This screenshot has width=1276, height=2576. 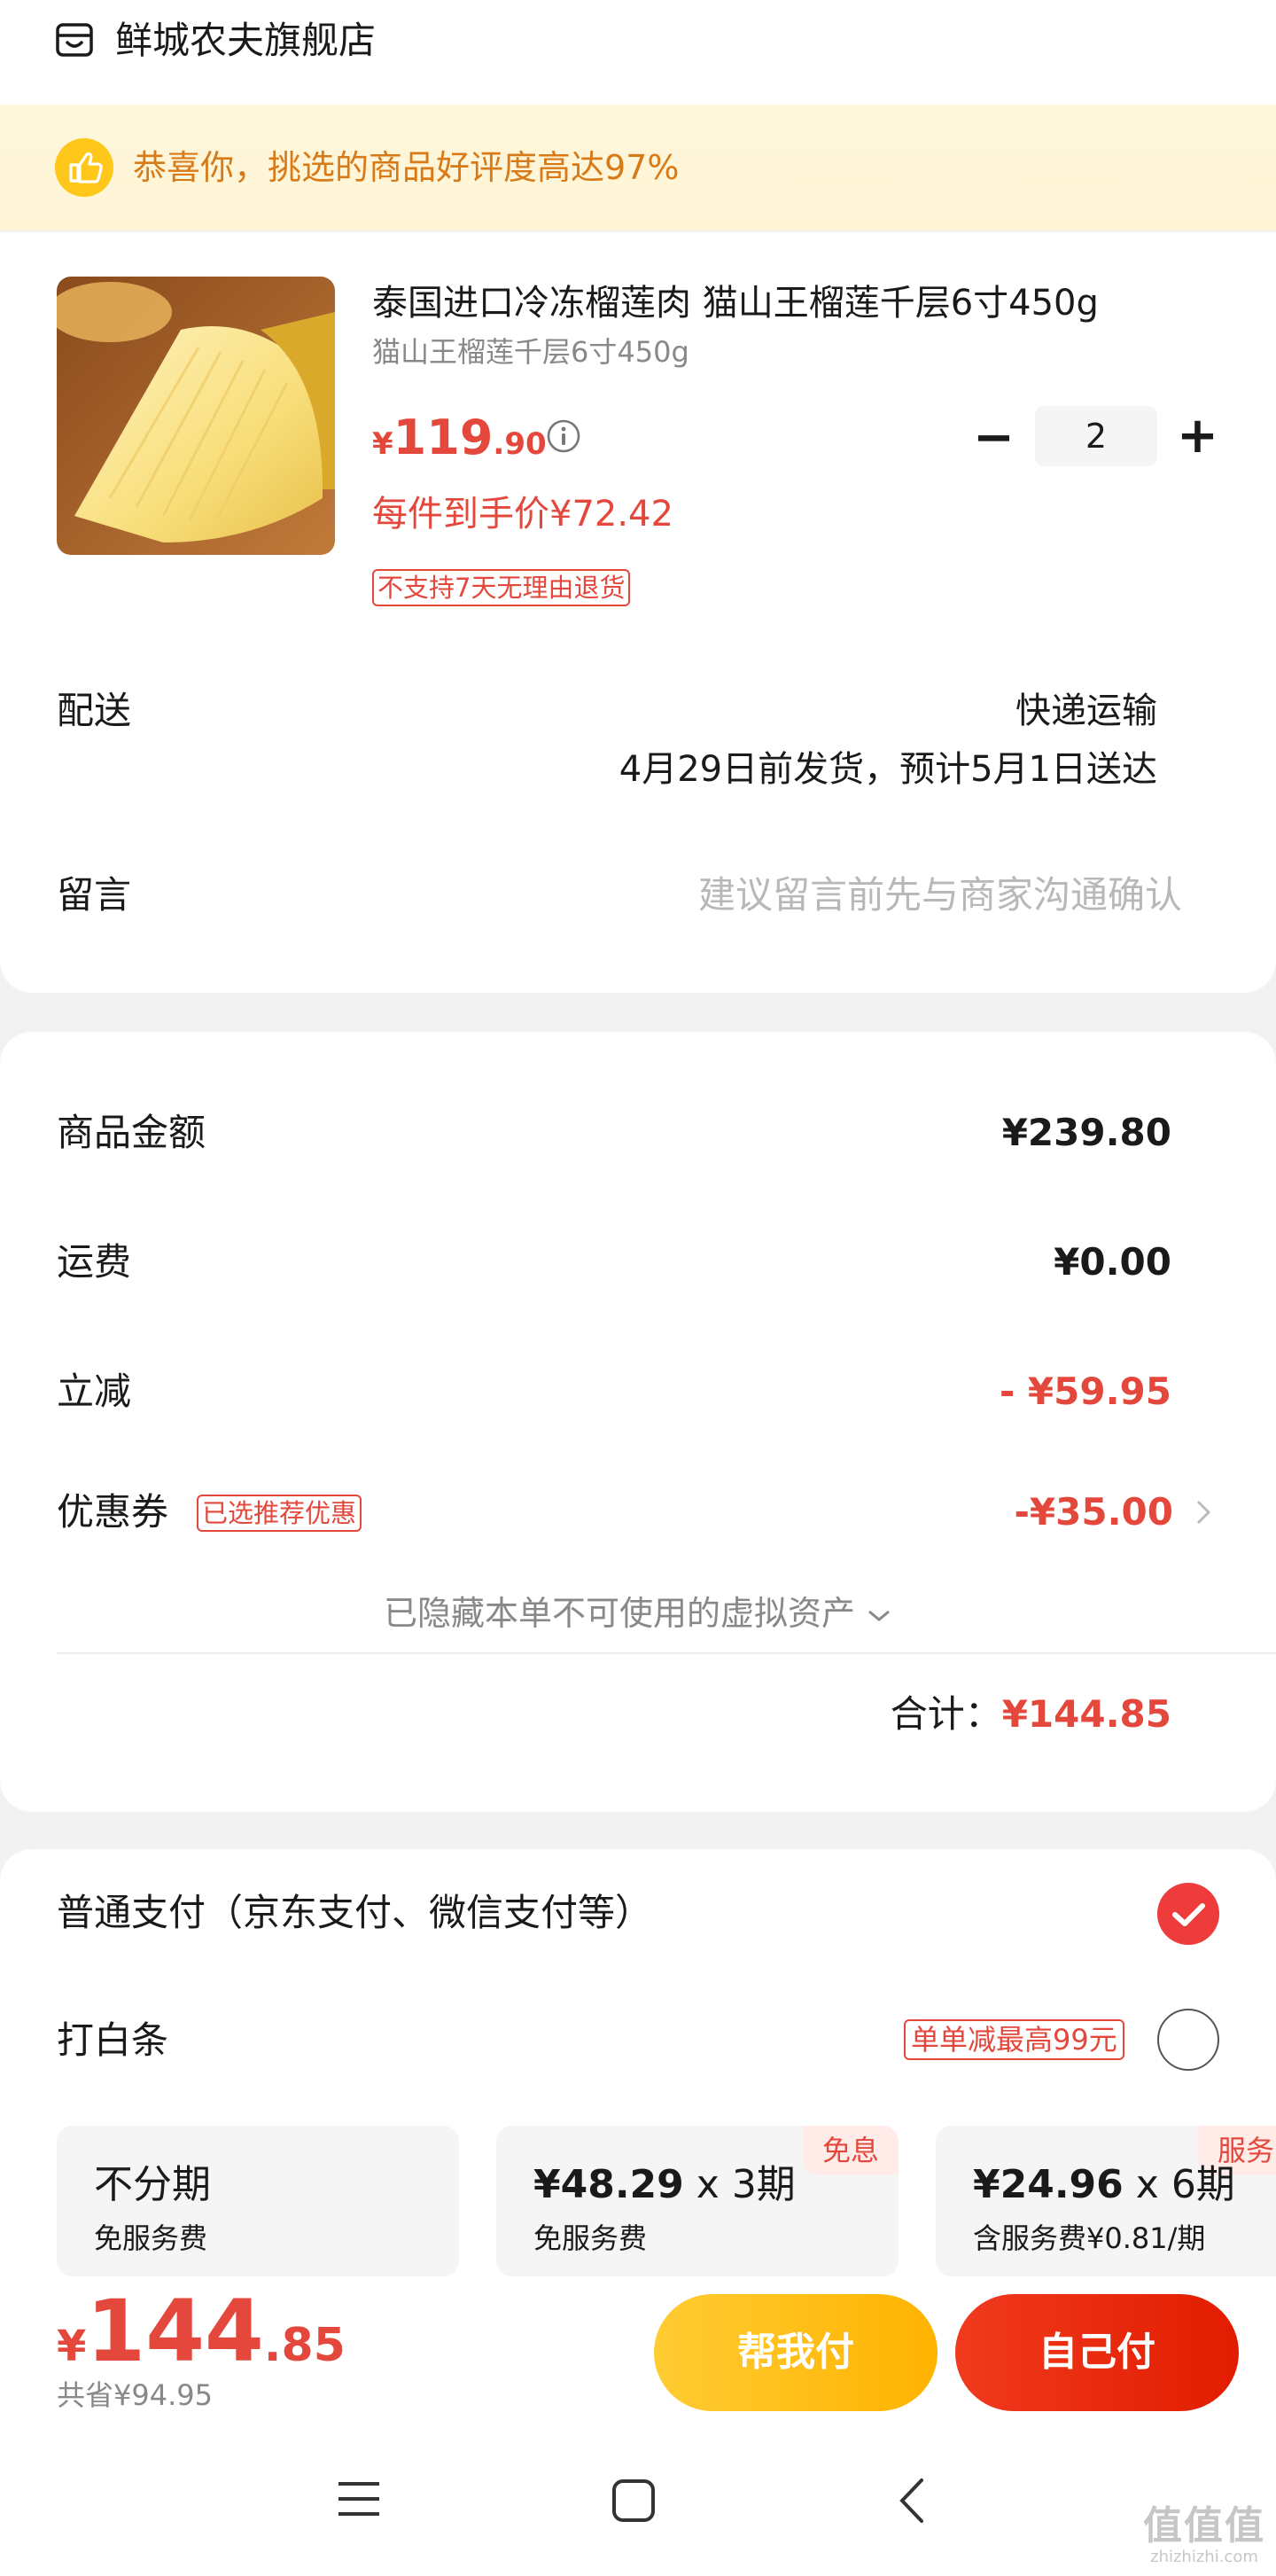 What do you see at coordinates (763, 2184) in the screenshot?
I see `plan-term: 3期` at bounding box center [763, 2184].